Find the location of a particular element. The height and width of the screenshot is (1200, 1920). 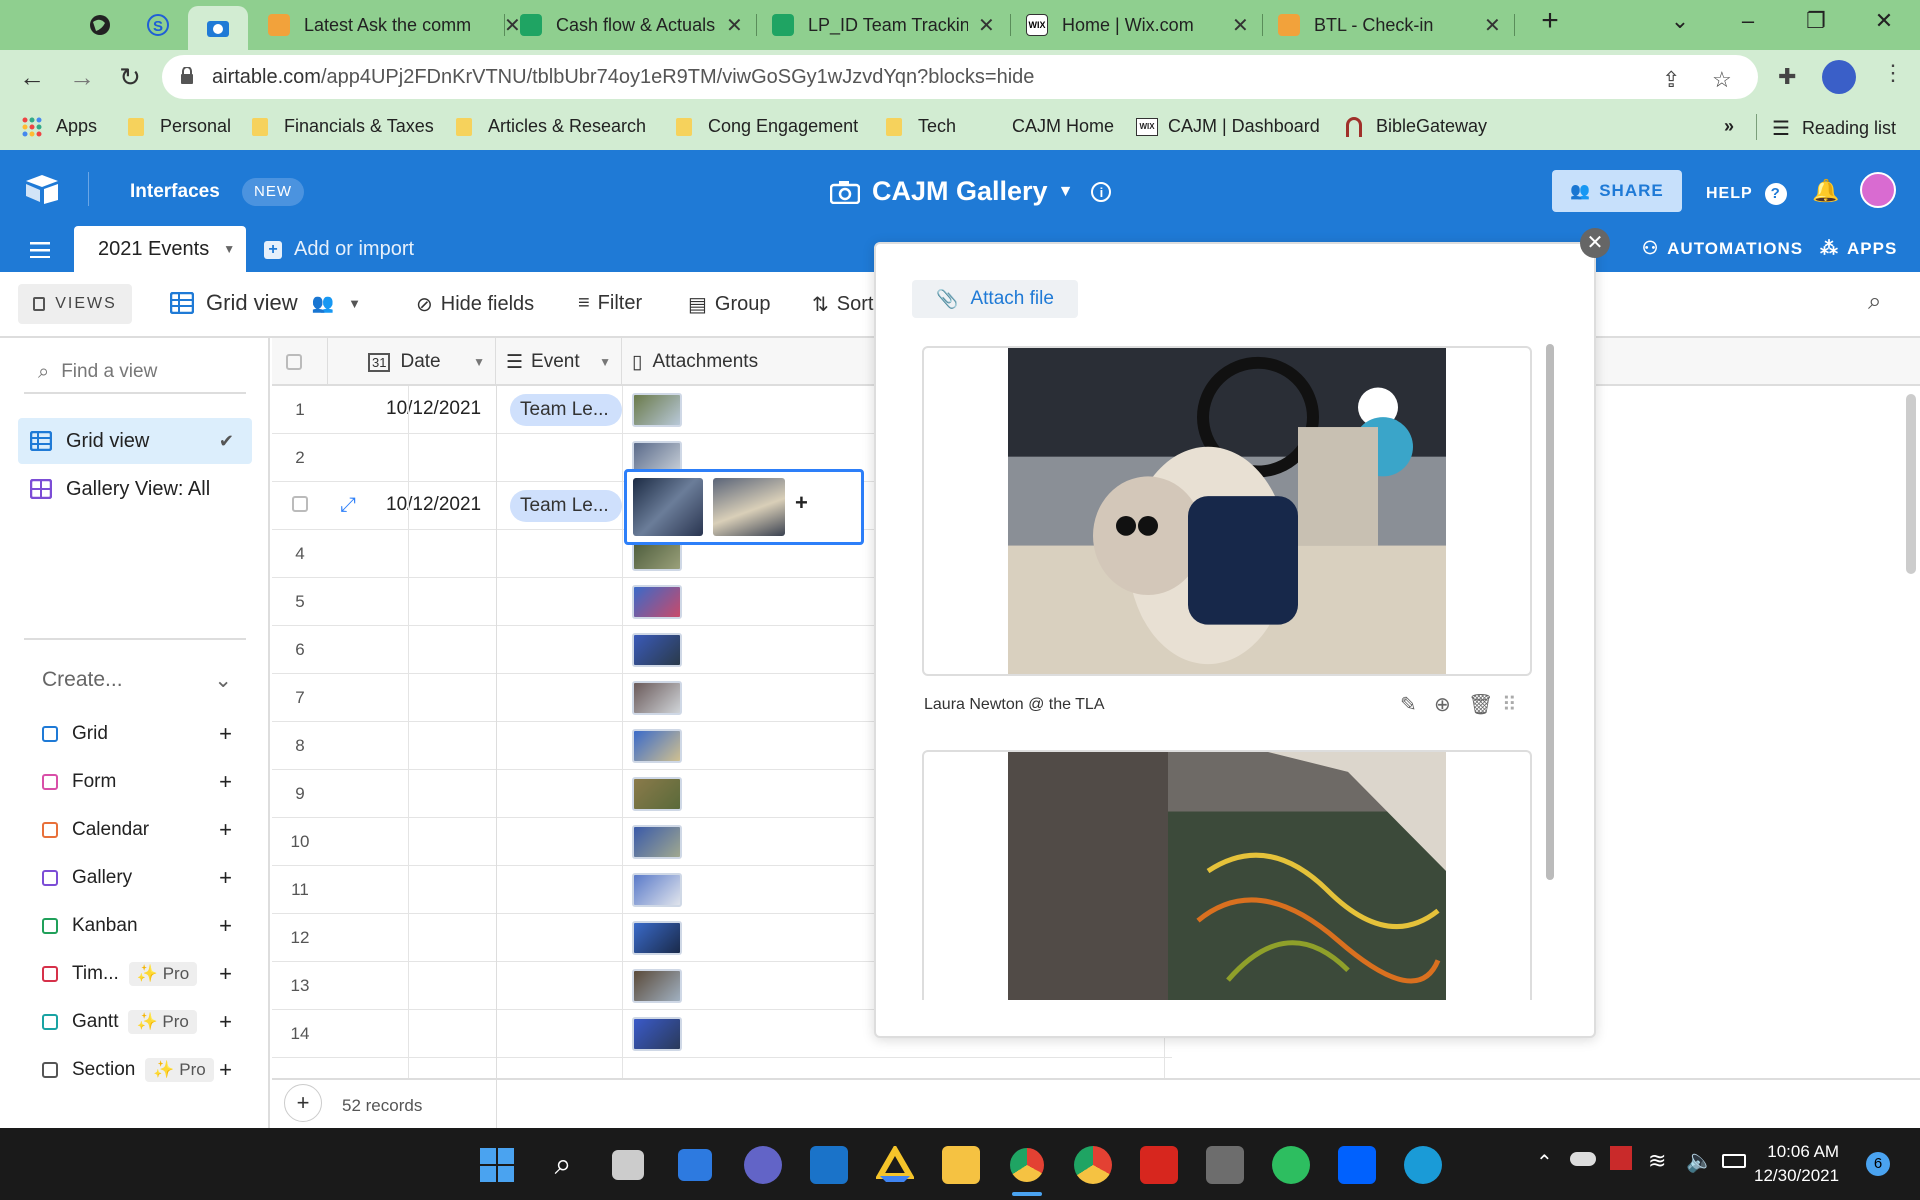

mail-icon is located at coordinates (829, 1165).